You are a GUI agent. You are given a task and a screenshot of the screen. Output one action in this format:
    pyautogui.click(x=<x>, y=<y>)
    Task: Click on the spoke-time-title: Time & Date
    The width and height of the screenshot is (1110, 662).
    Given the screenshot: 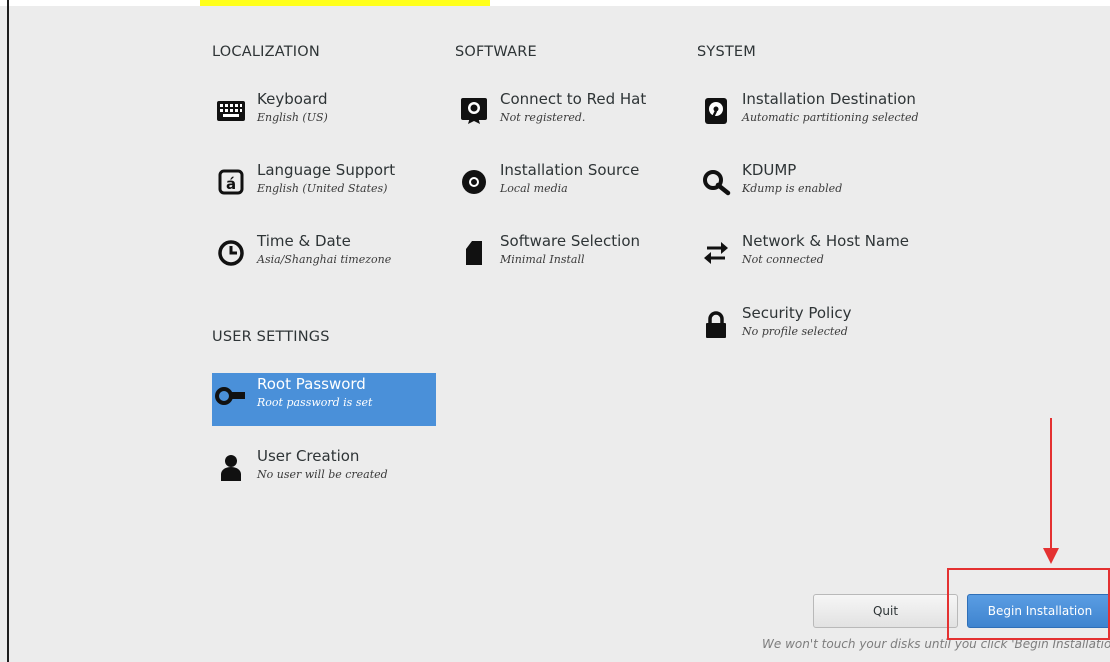 What is the action you would take?
    pyautogui.click(x=304, y=241)
    